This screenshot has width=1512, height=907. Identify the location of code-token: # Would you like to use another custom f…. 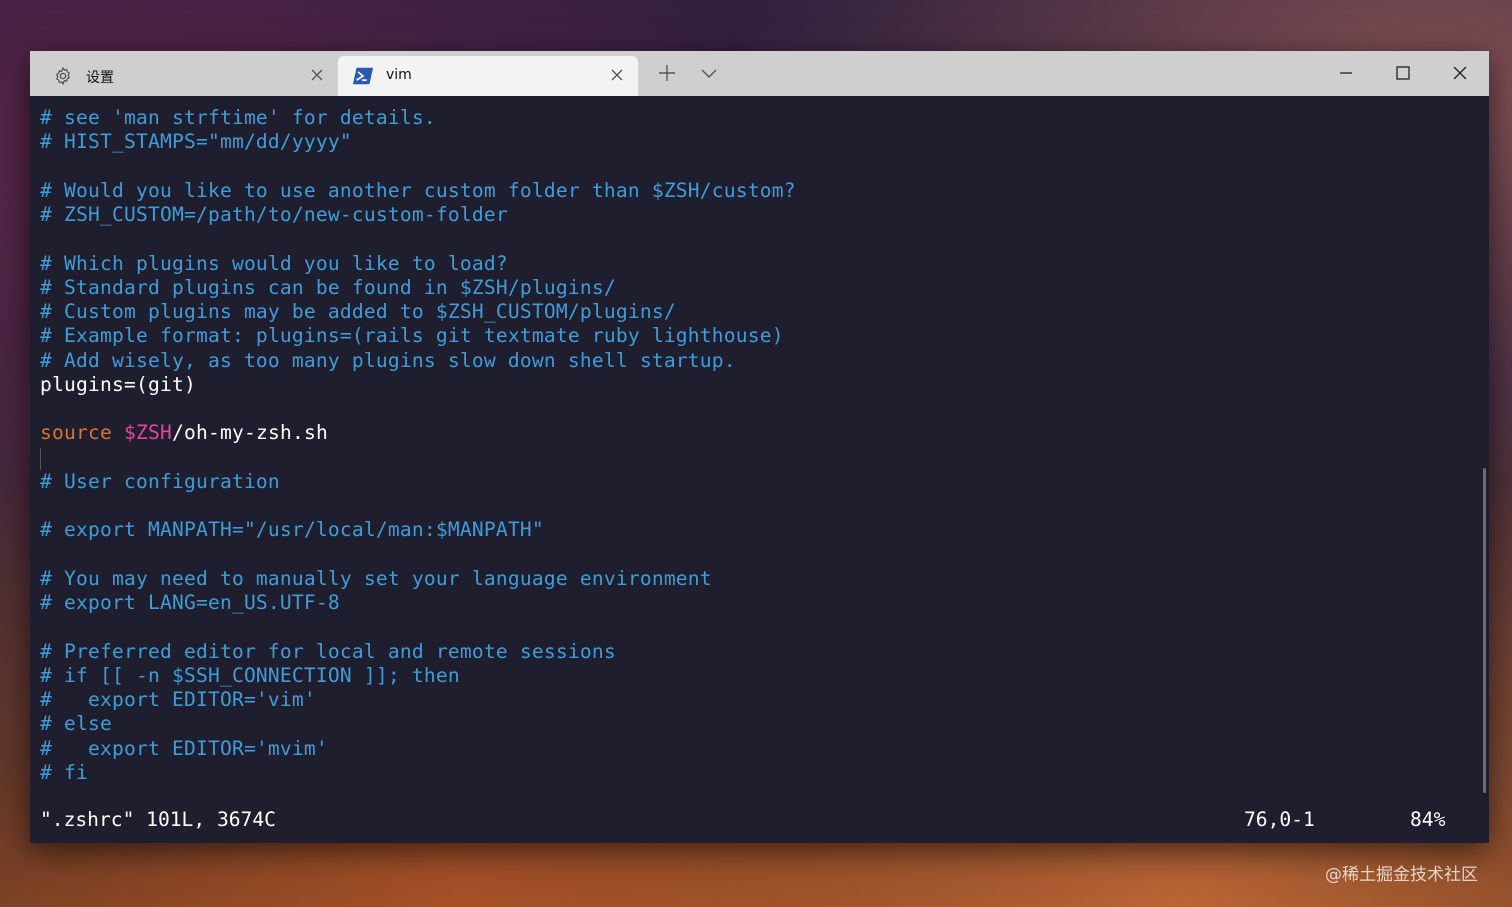
(418, 190).